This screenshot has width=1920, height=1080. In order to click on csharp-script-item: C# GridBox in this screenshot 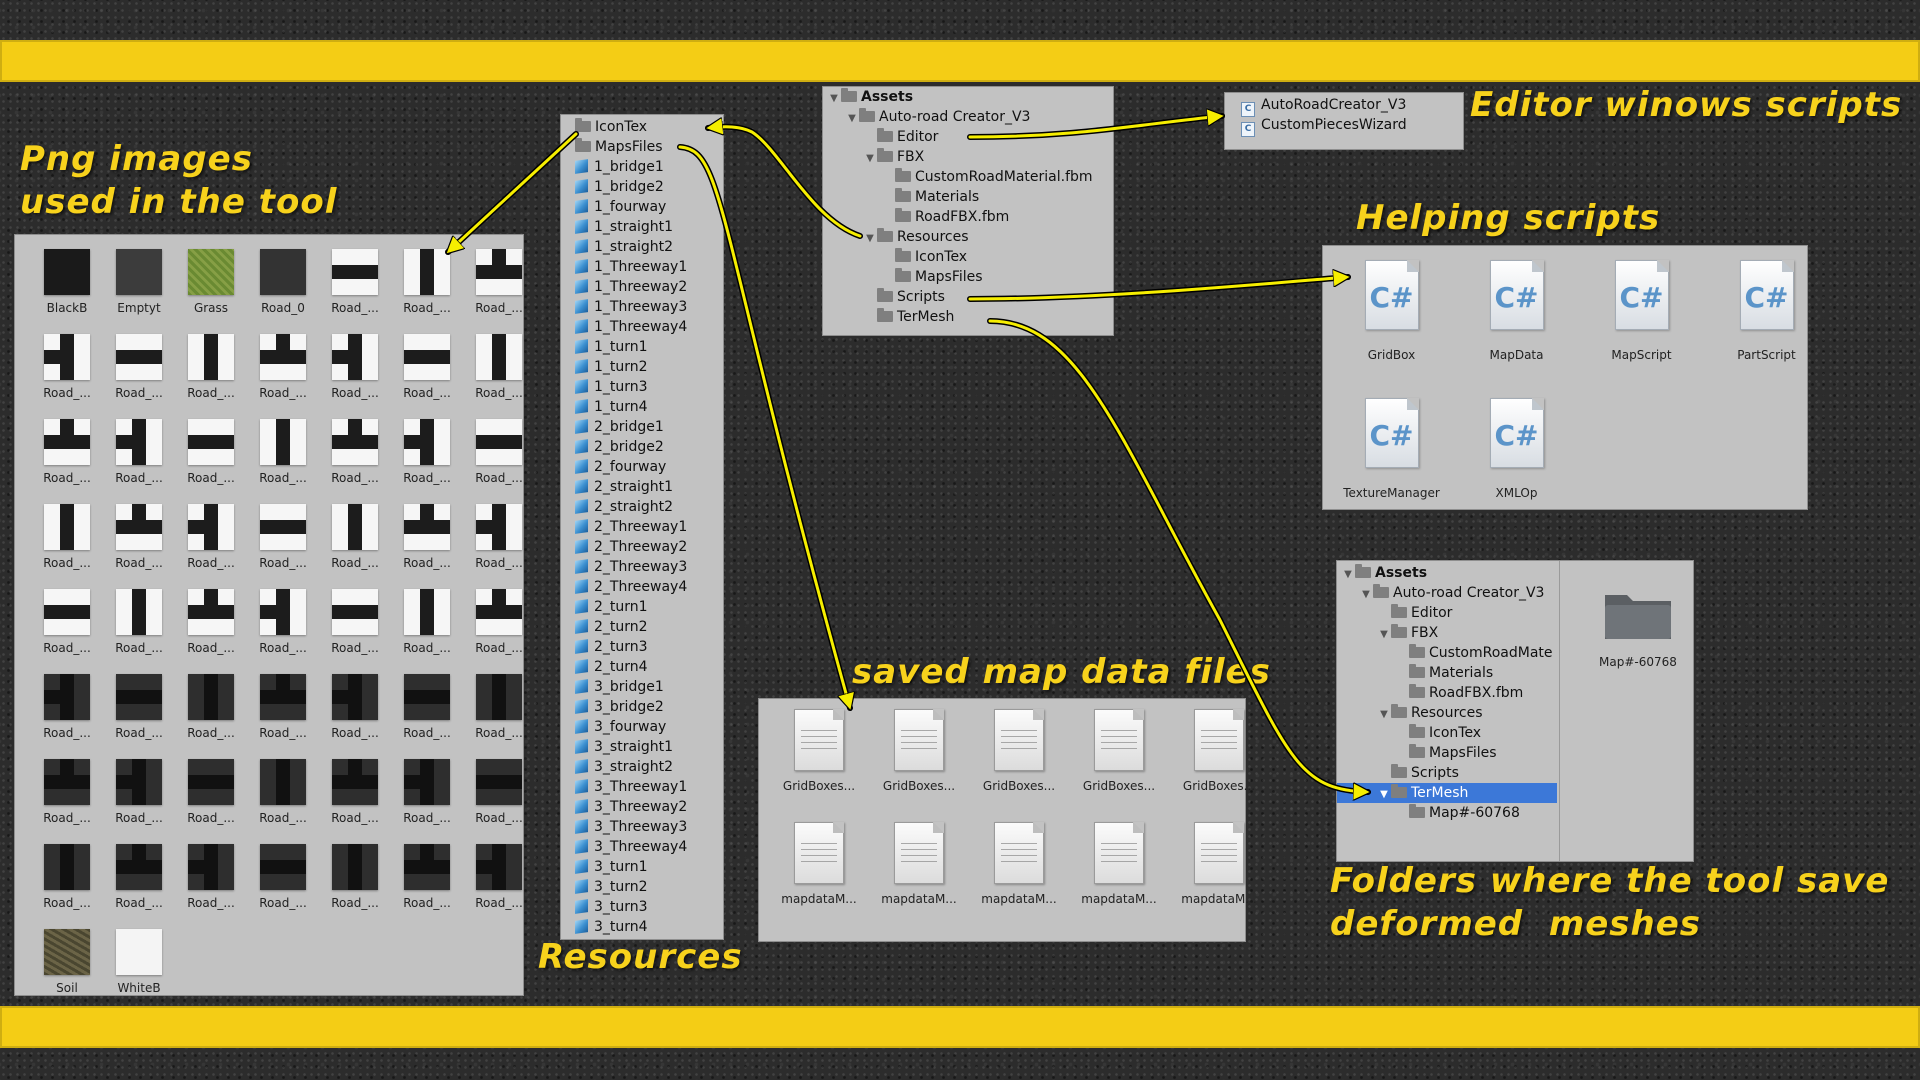, I will do `click(1391, 329)`.